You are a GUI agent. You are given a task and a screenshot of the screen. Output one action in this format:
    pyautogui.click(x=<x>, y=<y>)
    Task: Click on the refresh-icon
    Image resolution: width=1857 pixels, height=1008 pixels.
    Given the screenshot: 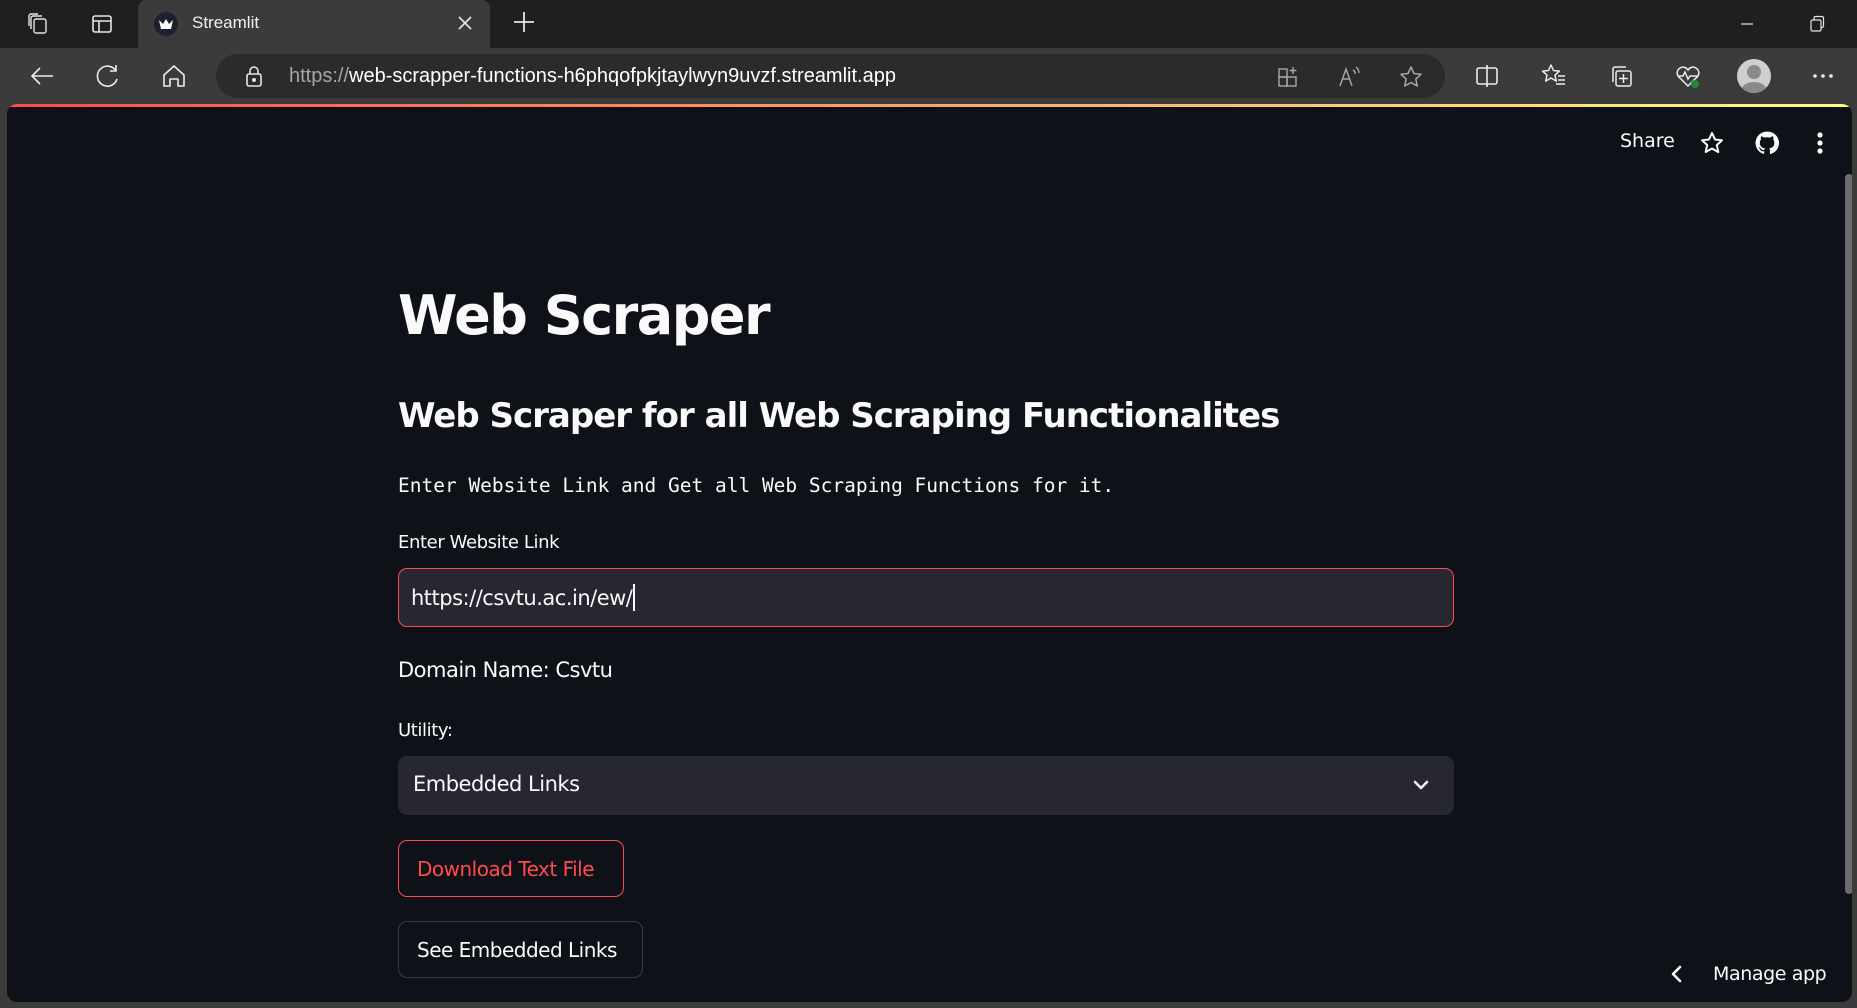 What is the action you would take?
    pyautogui.click(x=107, y=76)
    